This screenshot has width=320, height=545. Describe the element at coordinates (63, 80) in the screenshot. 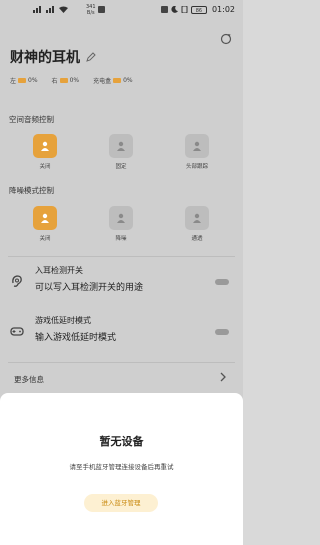

I see `right-battery-icon` at that location.